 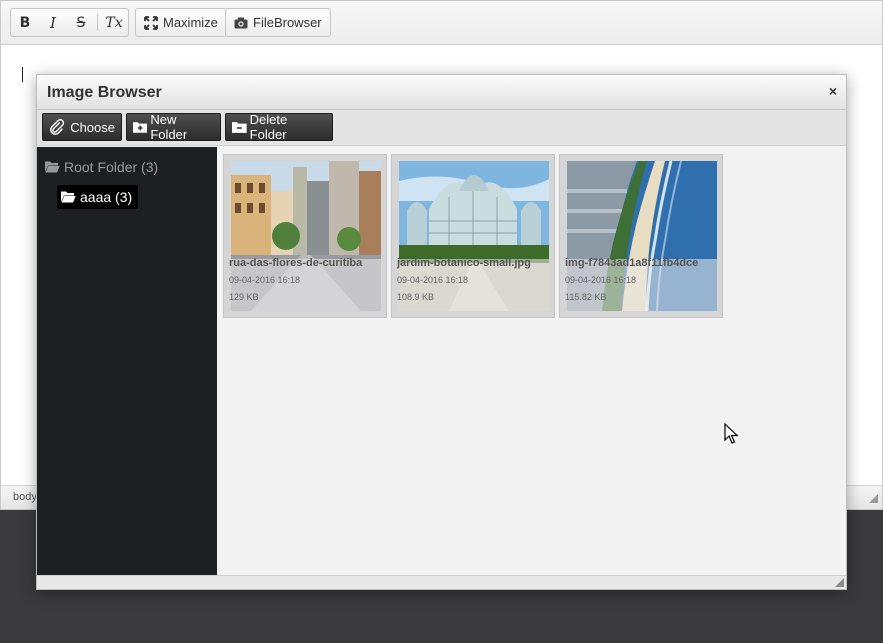 I want to click on strikethrough-button: S, so click(x=81, y=22).